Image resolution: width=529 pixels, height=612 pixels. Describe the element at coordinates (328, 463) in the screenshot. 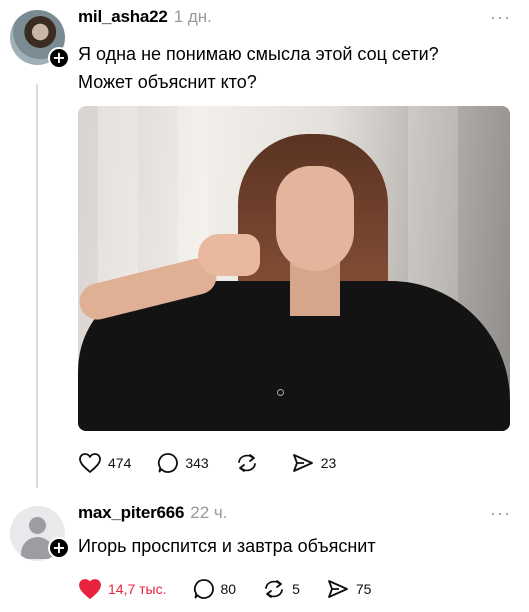

I see `share-count: 23` at that location.